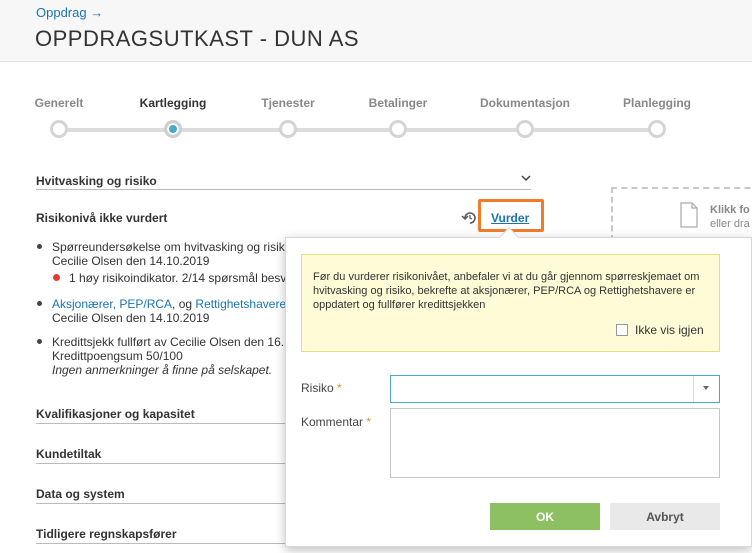 The height and width of the screenshot is (553, 752). Describe the element at coordinates (669, 330) in the screenshot. I see `dont-show-again-label: Ikke vis igjen` at that location.